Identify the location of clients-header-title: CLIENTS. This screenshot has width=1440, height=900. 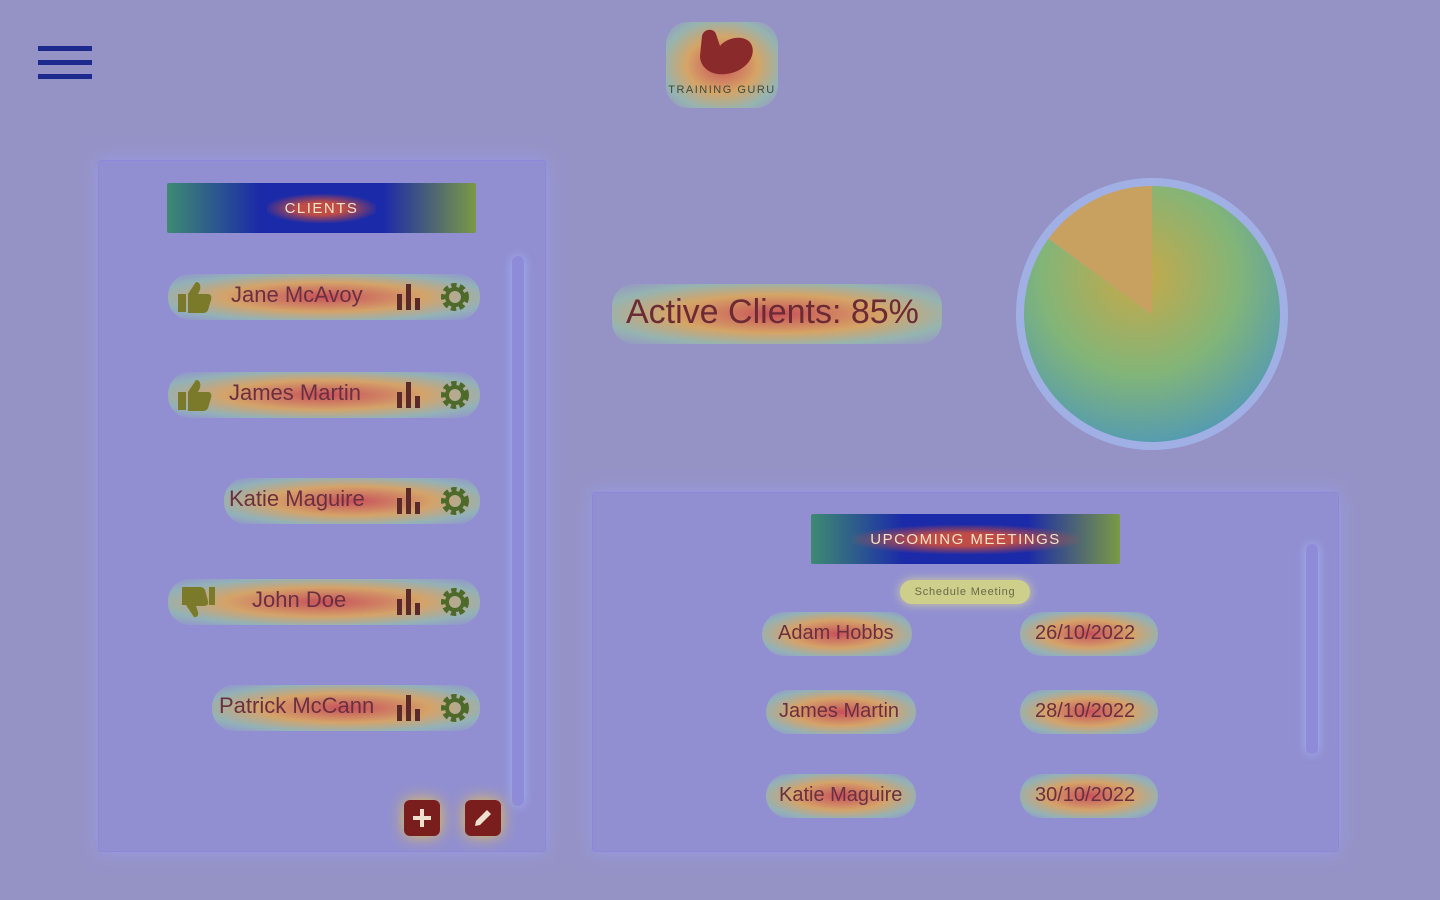
(321, 208).